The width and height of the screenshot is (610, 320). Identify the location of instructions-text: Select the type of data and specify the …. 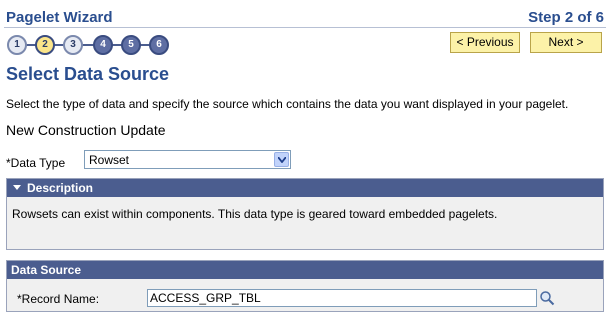
(287, 104).